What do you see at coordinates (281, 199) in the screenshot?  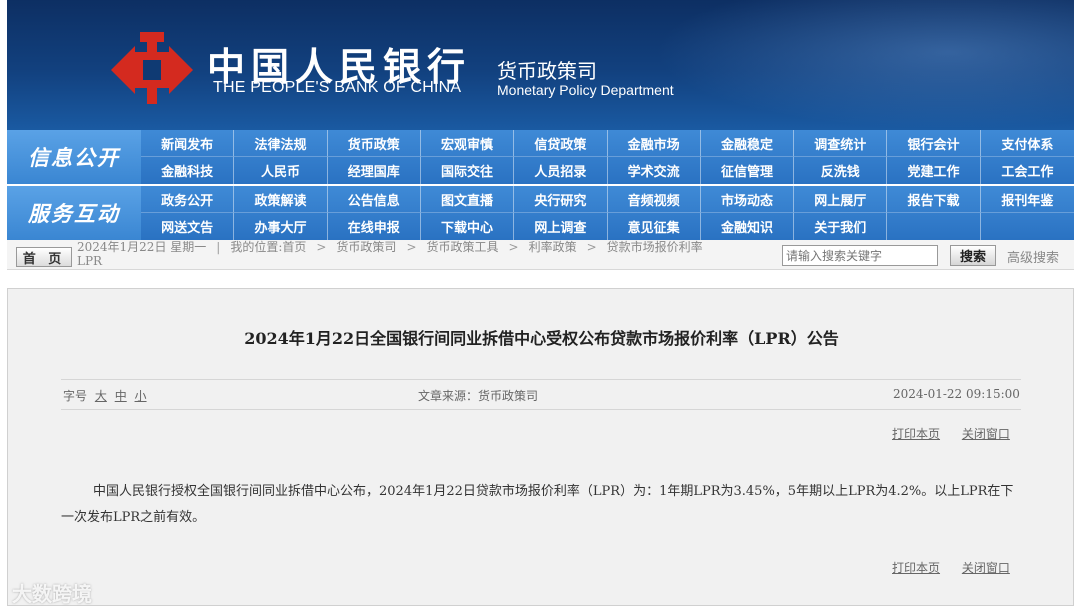 I see `nav-item-policy-interpretation: 政策解读` at bounding box center [281, 199].